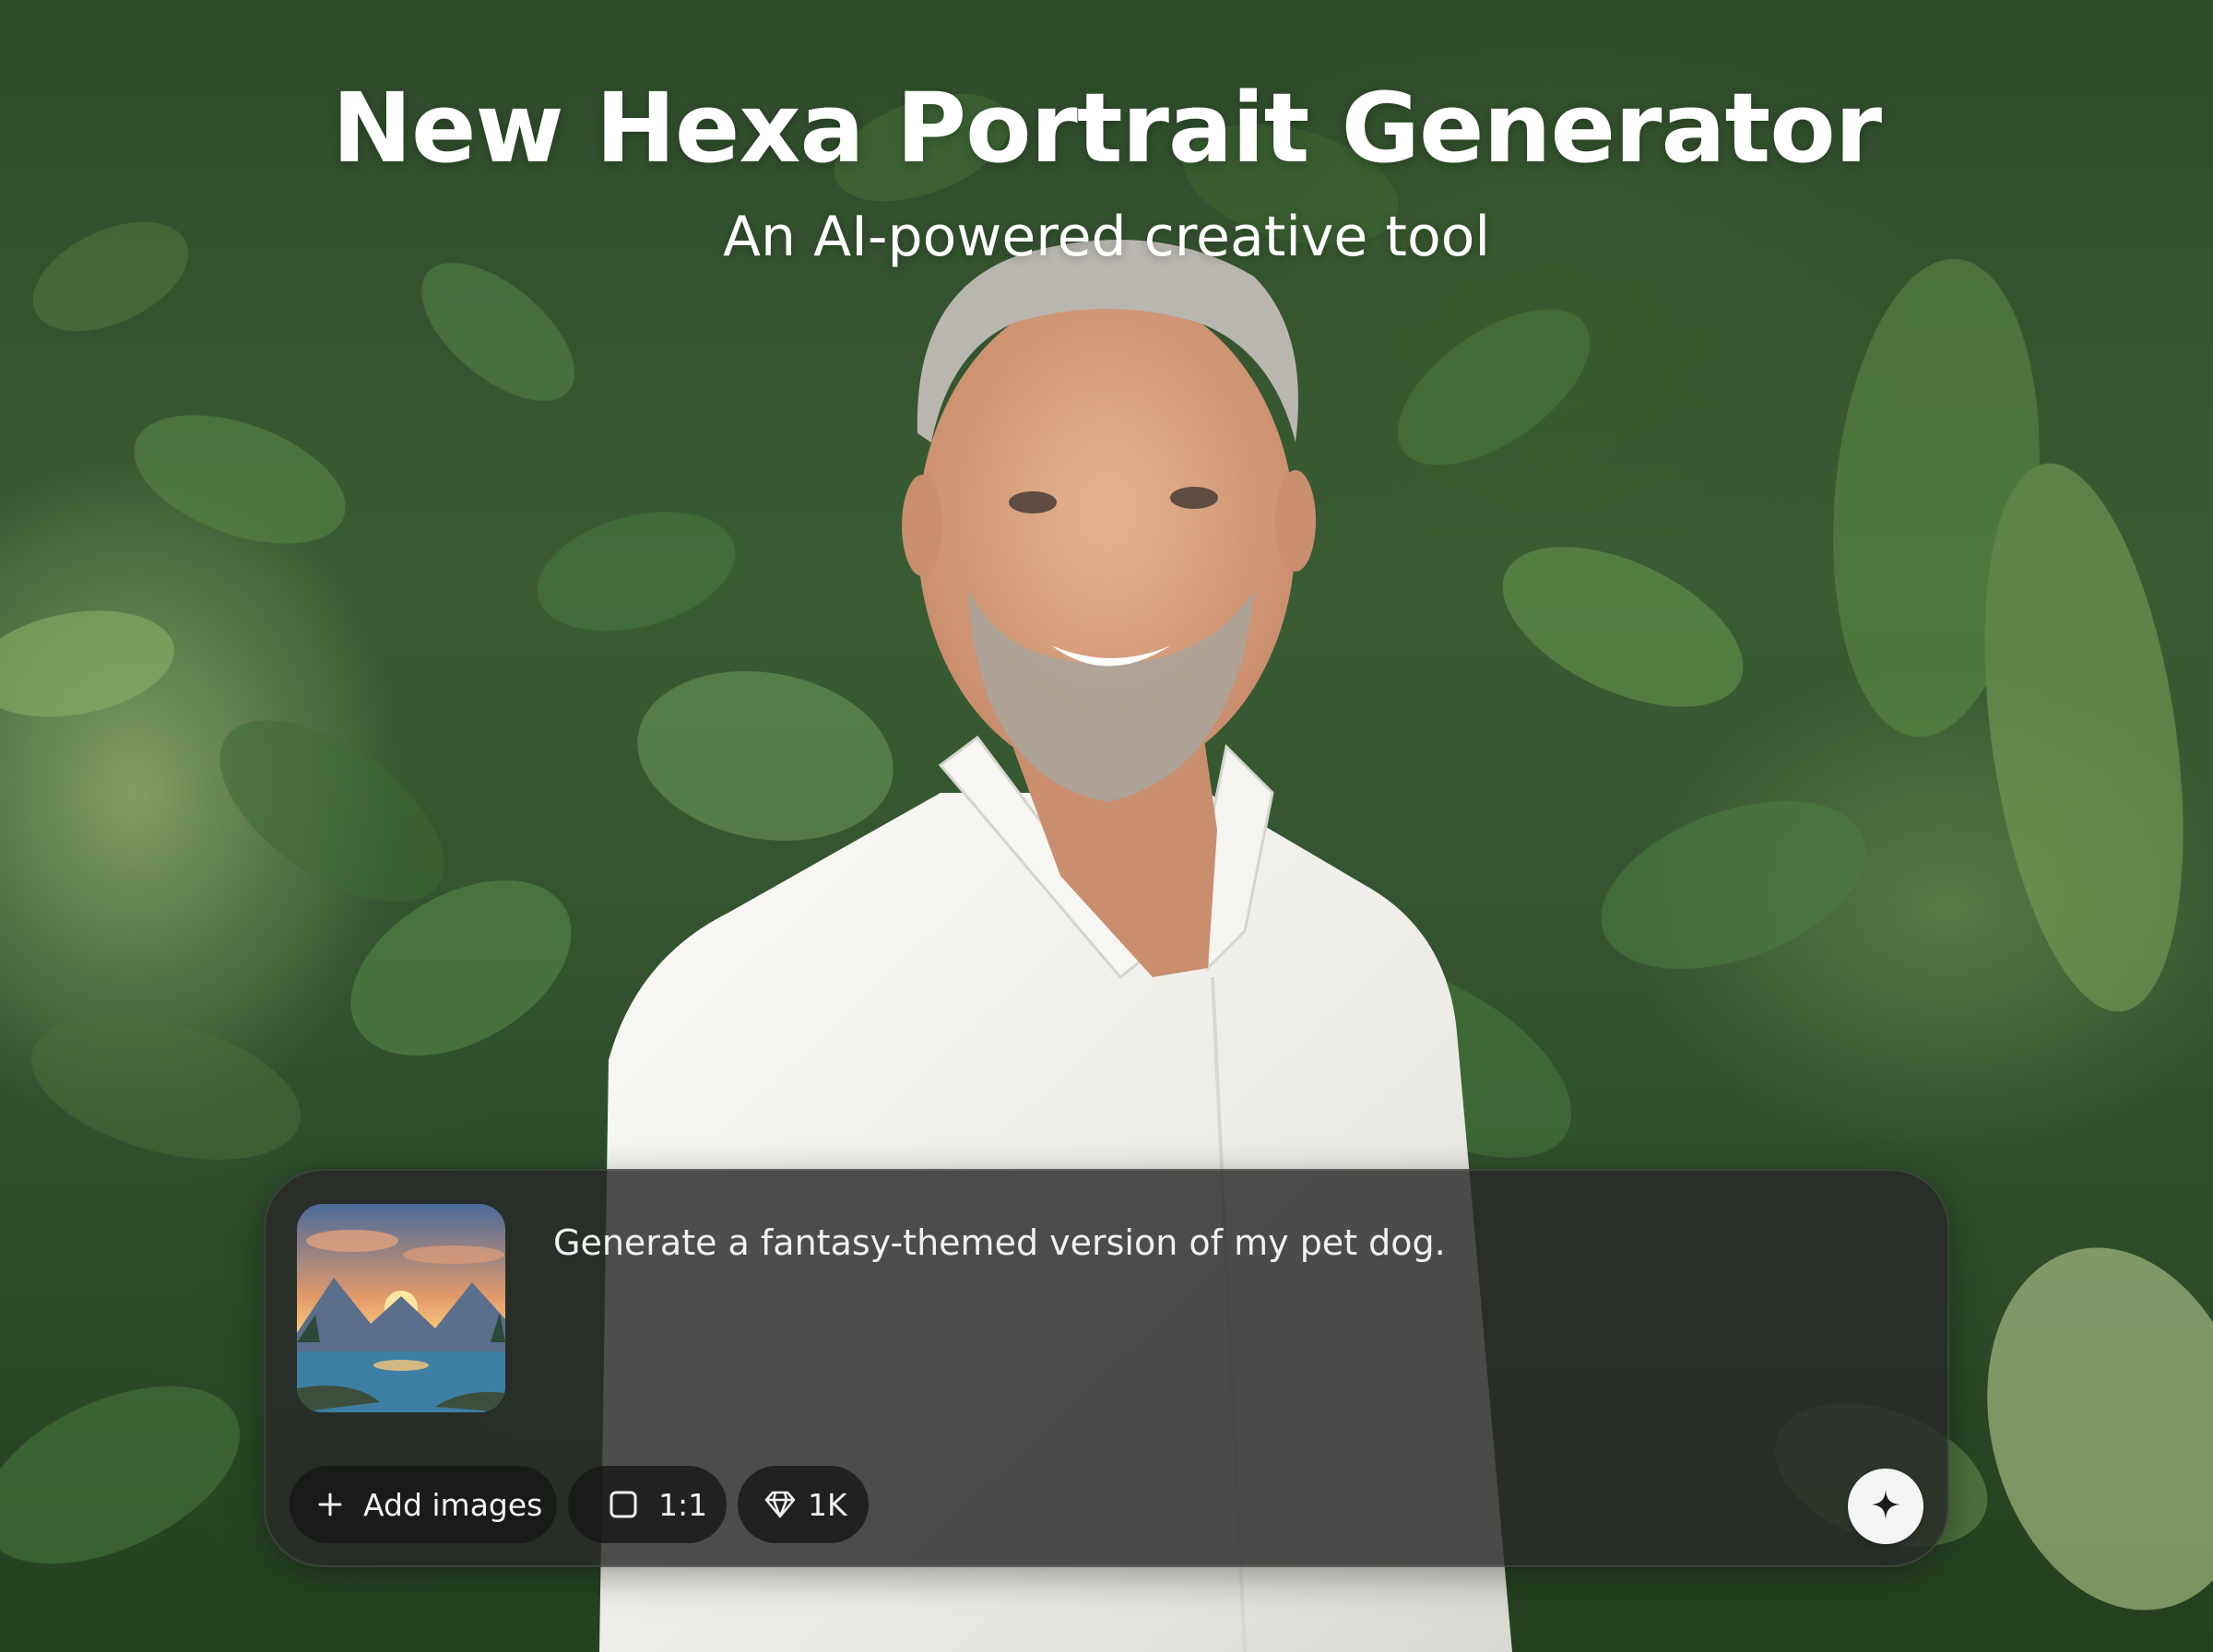 This screenshot has width=2213, height=1652. What do you see at coordinates (1106, 237) in the screenshot?
I see `page-subtitle: An AI-powered creative tool` at bounding box center [1106, 237].